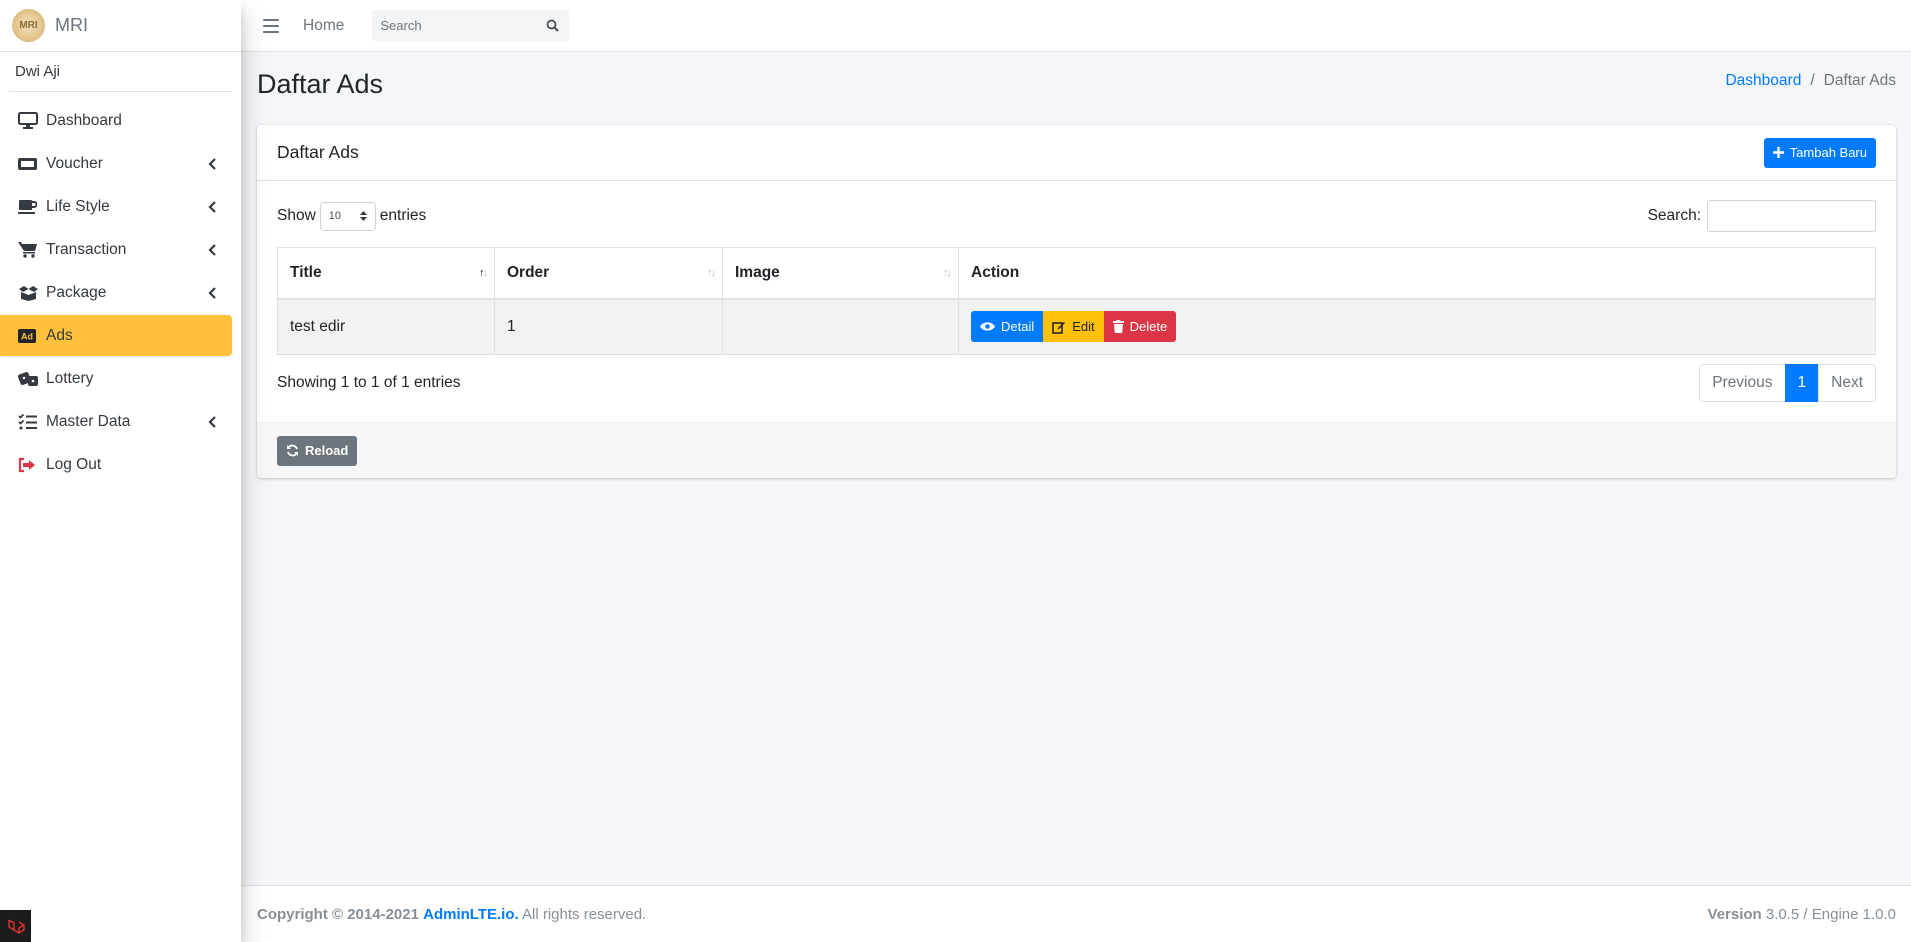 Image resolution: width=1911 pixels, height=942 pixels. Describe the element at coordinates (369, 382) in the screenshot. I see `table-info: Showing 1 to 1 of 1 entries` at that location.